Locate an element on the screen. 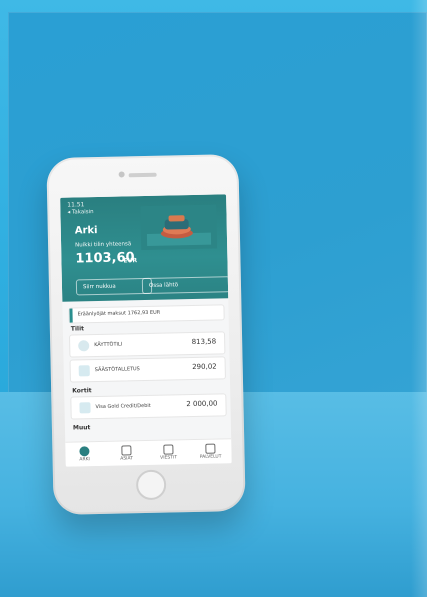 This screenshot has width=427, height=597. section-other-title: Muut is located at coordinates (81, 428).